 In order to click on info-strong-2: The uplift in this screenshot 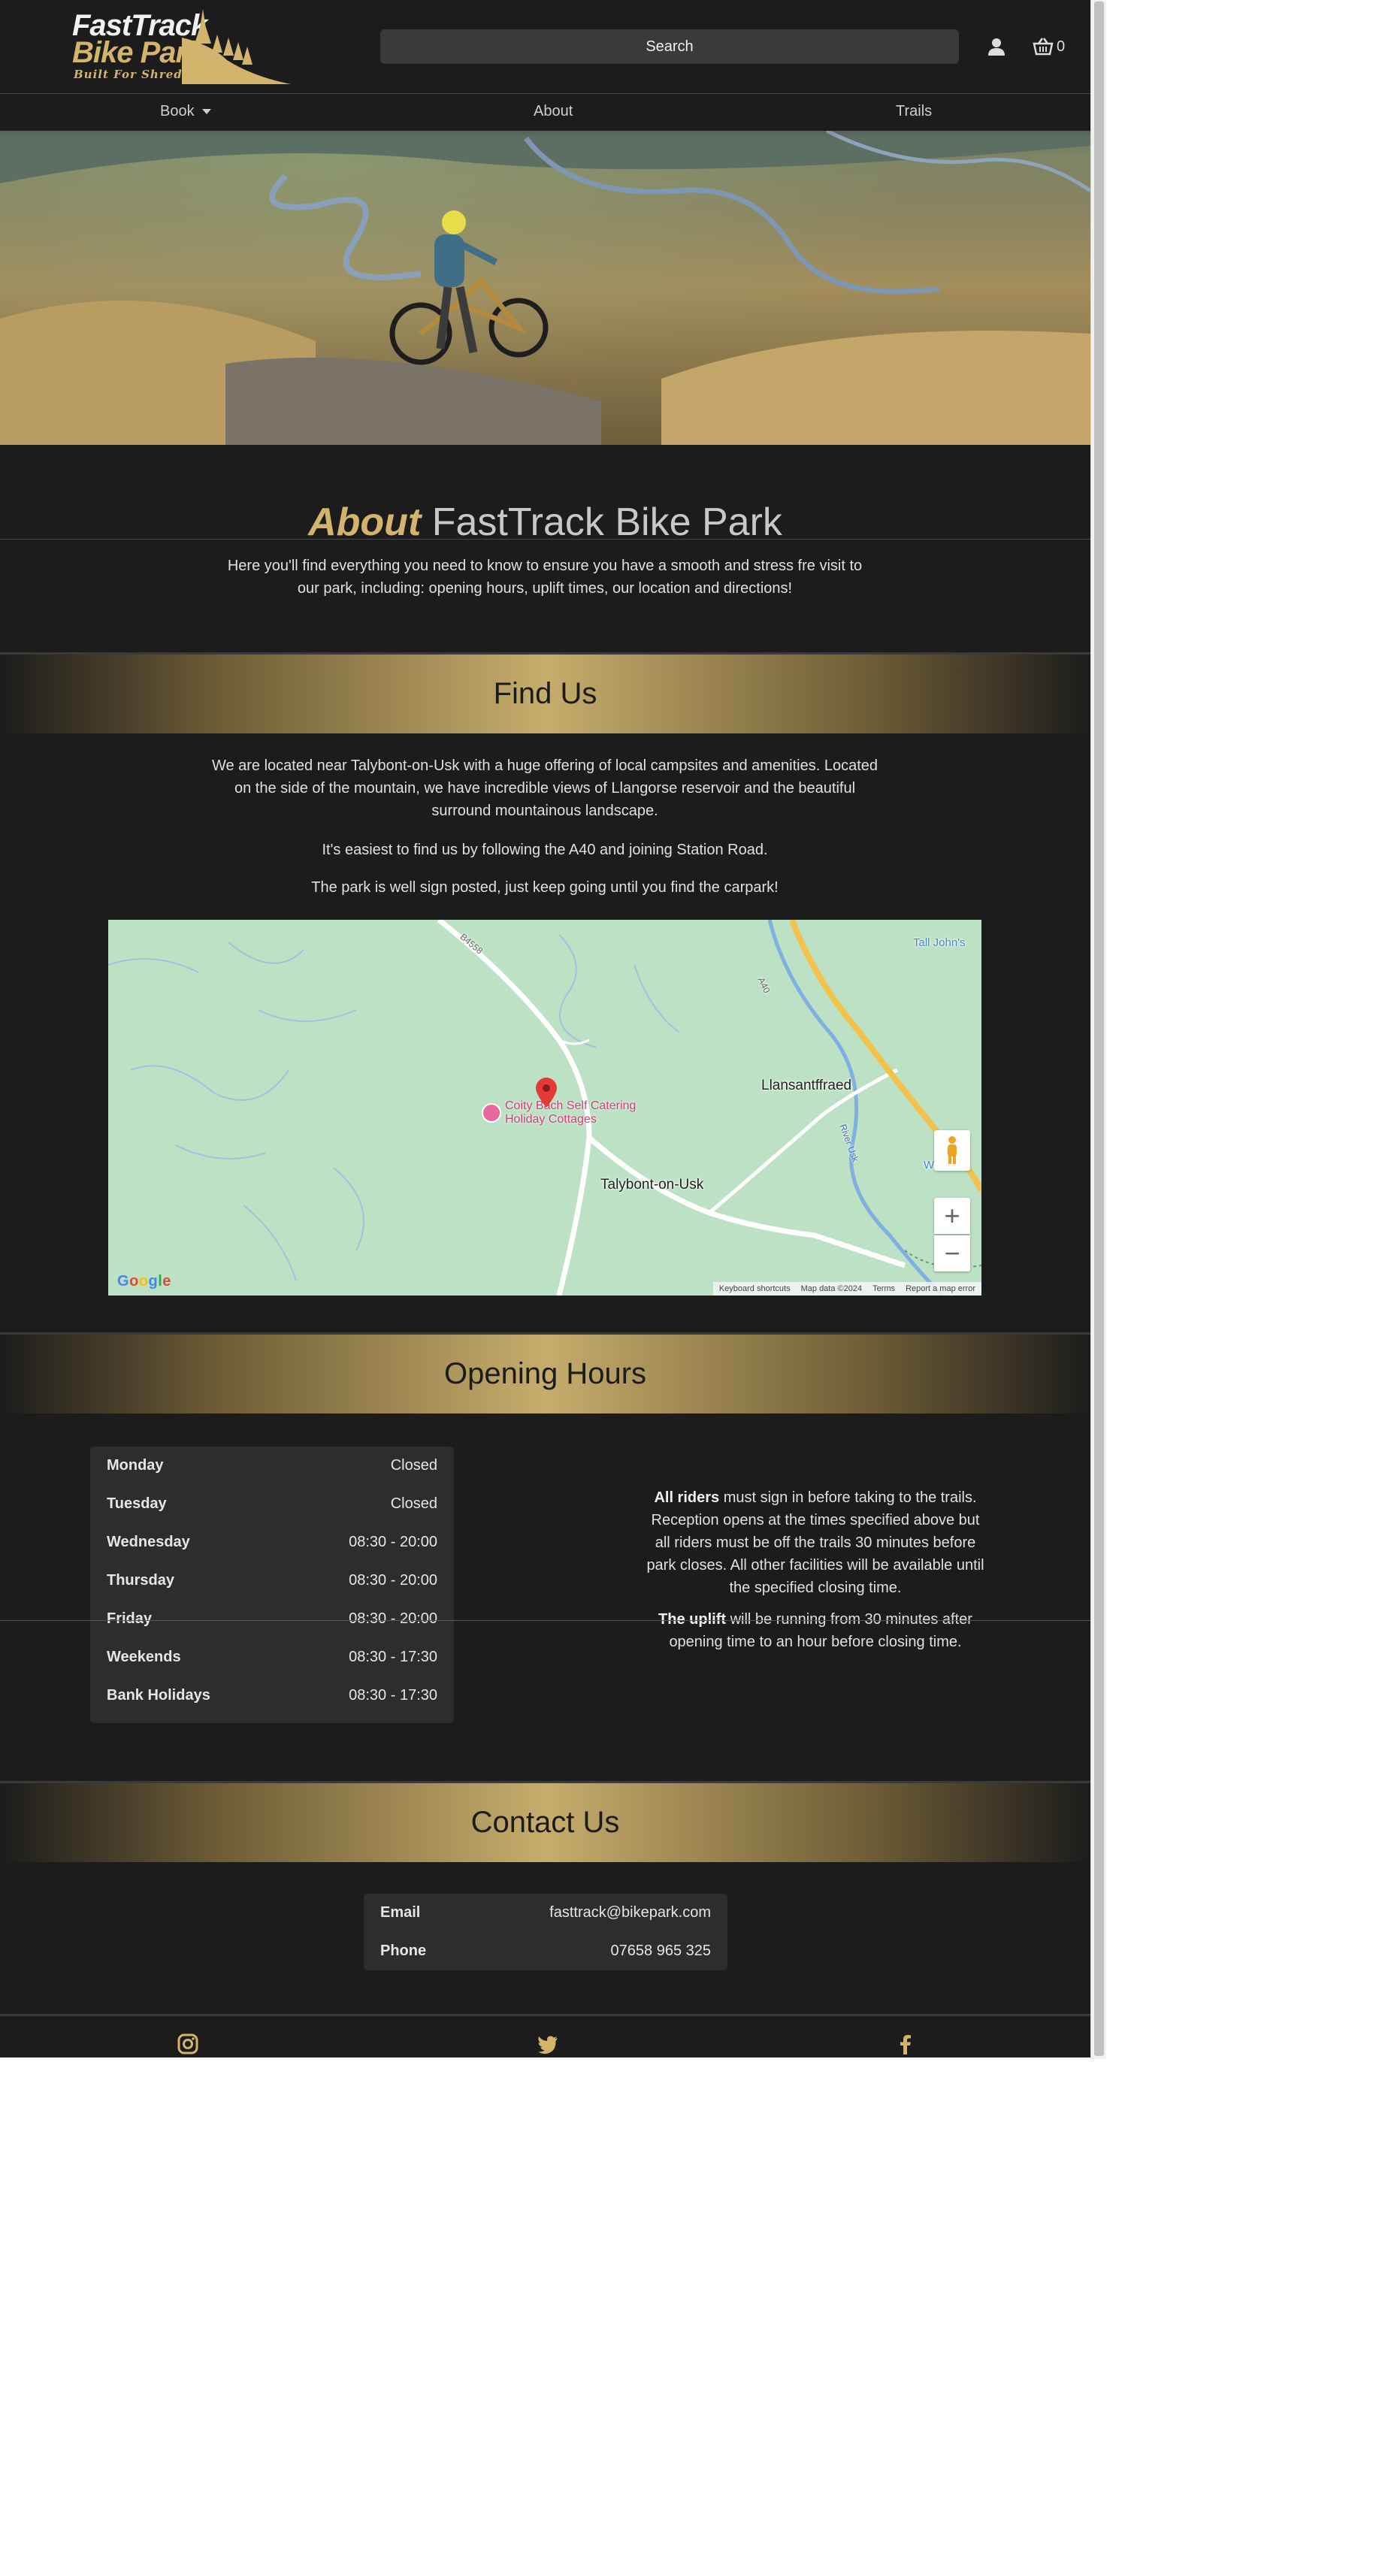, I will do `click(692, 1620)`.